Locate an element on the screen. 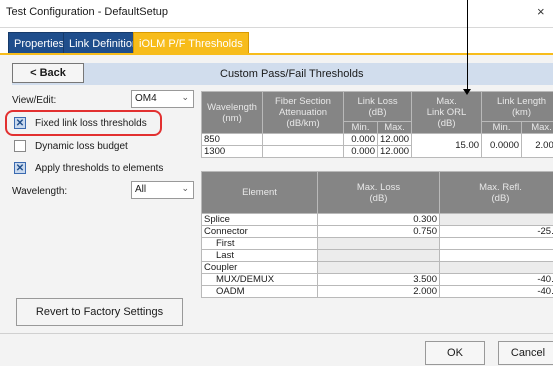 The height and width of the screenshot is (366, 553). table-row: Last is located at coordinates (377, 255).